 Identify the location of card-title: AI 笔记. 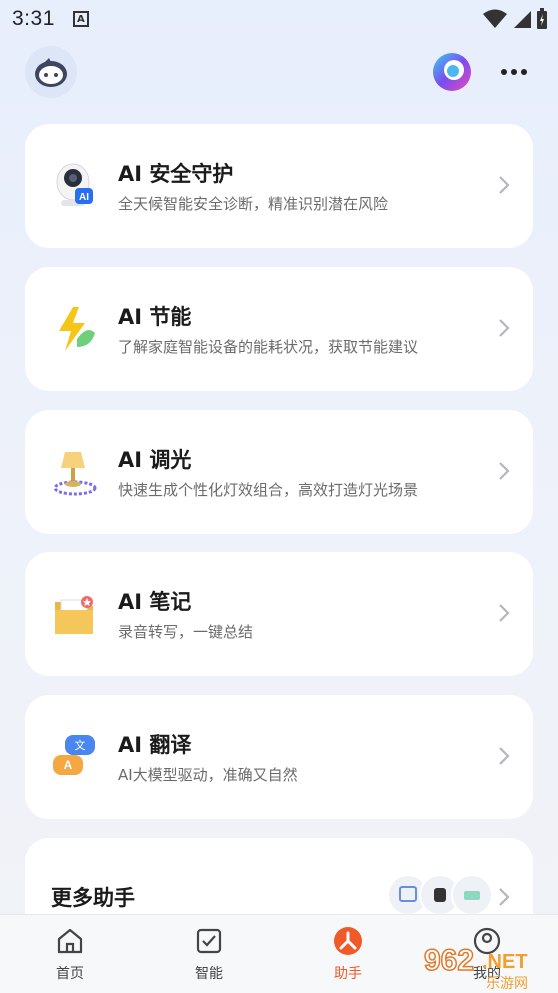
(155, 602).